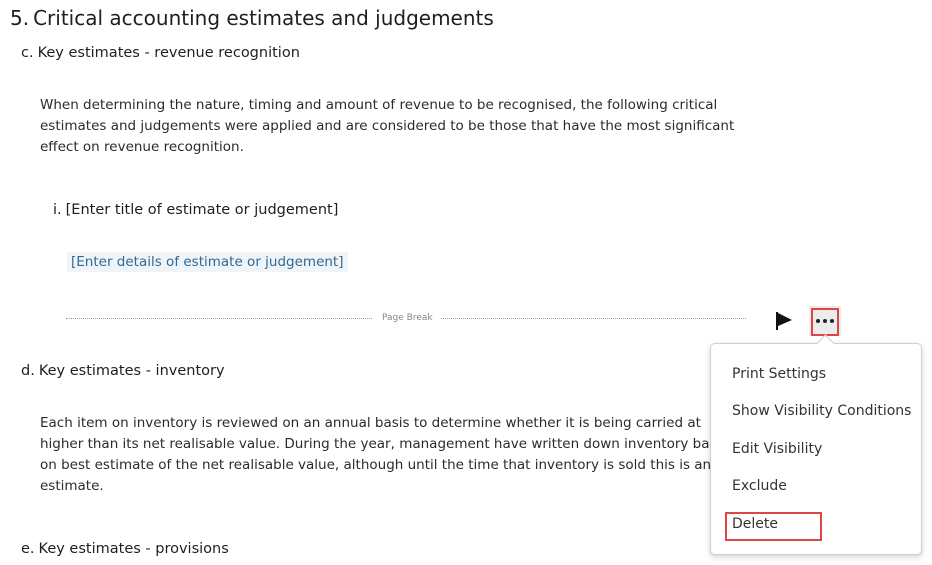 This screenshot has height=565, width=932. I want to click on section-number: 5., so click(20, 18).